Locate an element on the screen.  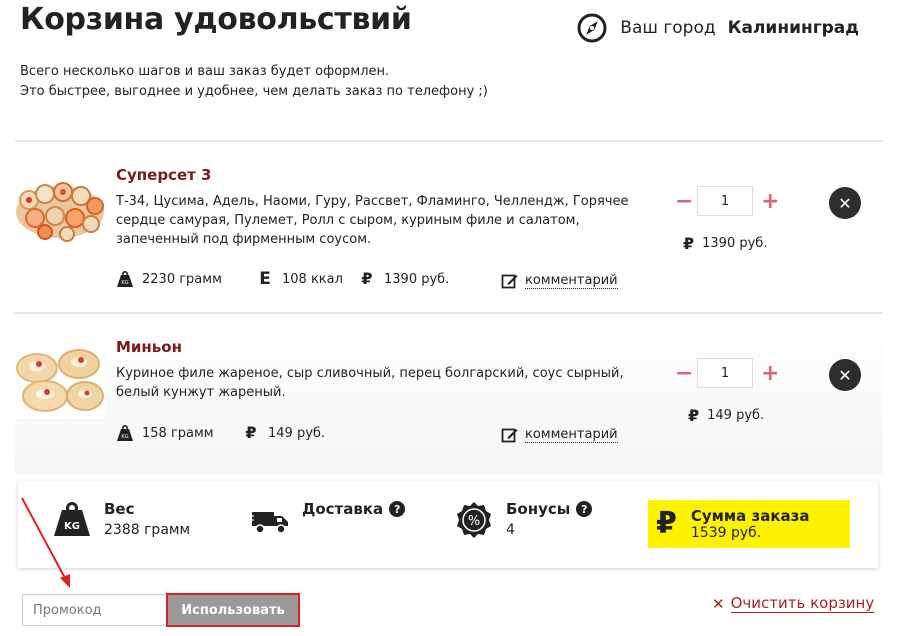
delivery-title: Доставка is located at coordinates (343, 509).